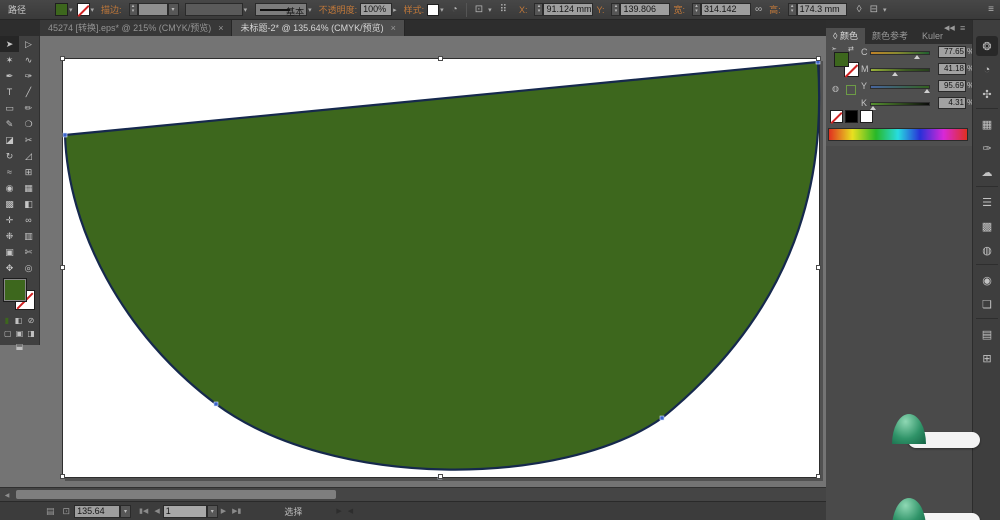  What do you see at coordinates (220, 28) in the screenshot?
I see `tab-close-icon: ×` at bounding box center [220, 28].